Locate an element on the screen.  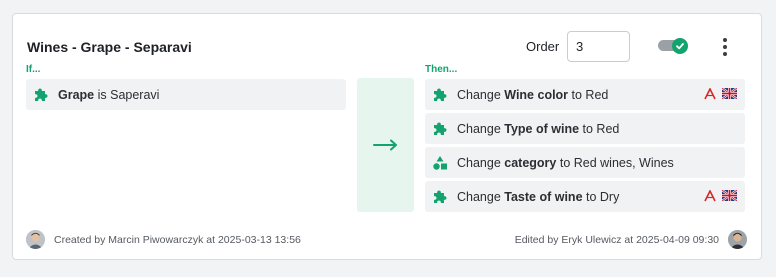
action-attribute: Taste of wine is located at coordinates (543, 196).